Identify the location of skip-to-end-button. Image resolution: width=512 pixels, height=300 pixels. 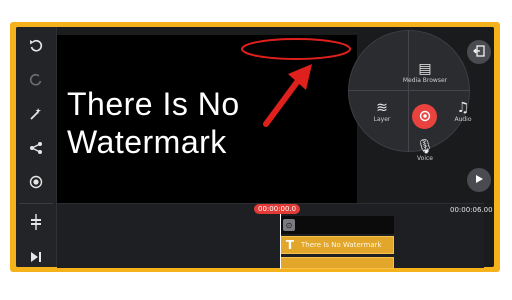
(36, 255).